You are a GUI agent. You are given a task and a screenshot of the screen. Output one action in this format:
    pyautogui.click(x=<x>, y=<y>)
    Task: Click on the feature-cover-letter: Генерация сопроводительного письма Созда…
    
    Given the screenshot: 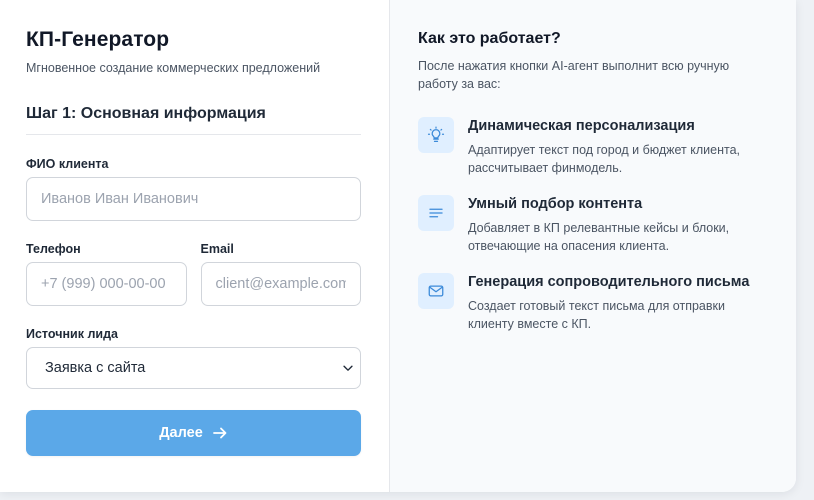 What is the action you would take?
    pyautogui.click(x=593, y=303)
    